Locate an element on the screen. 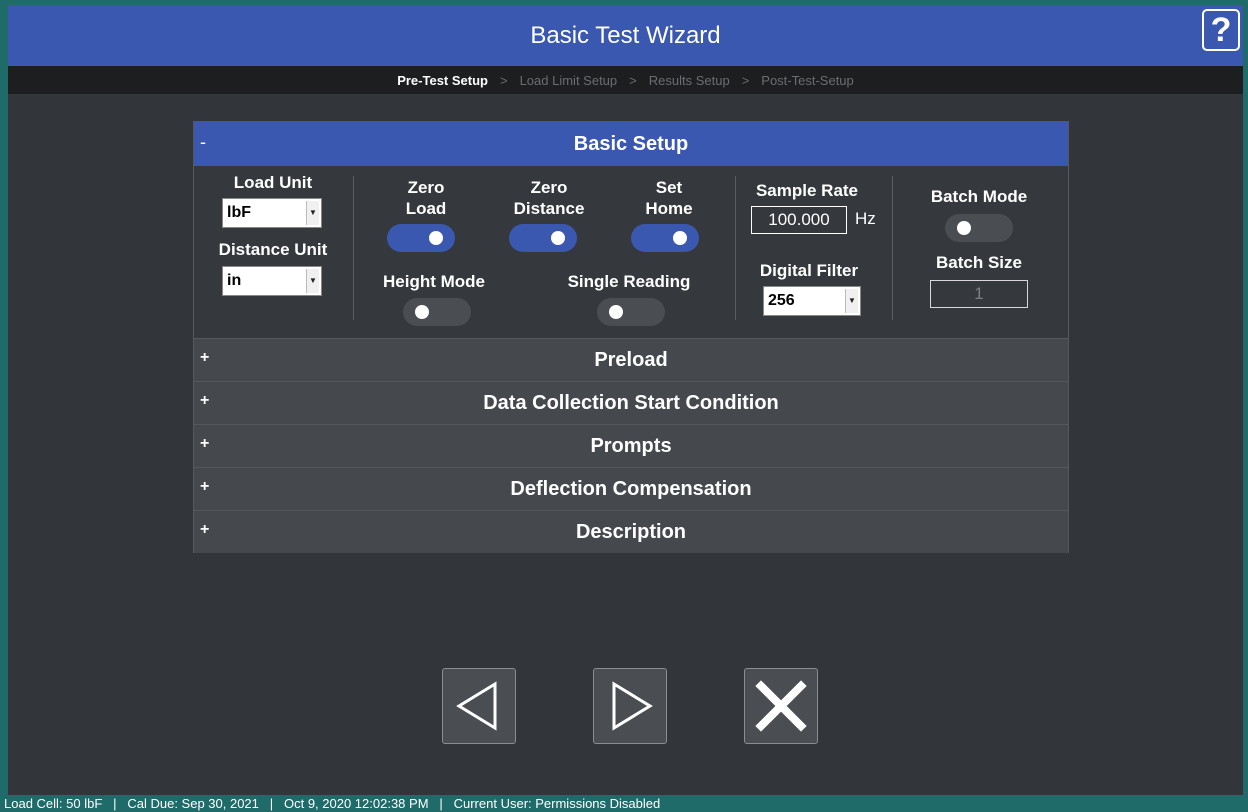 Image resolution: width=1248 pixels, height=812 pixels. section-label: Description is located at coordinates (631, 531).